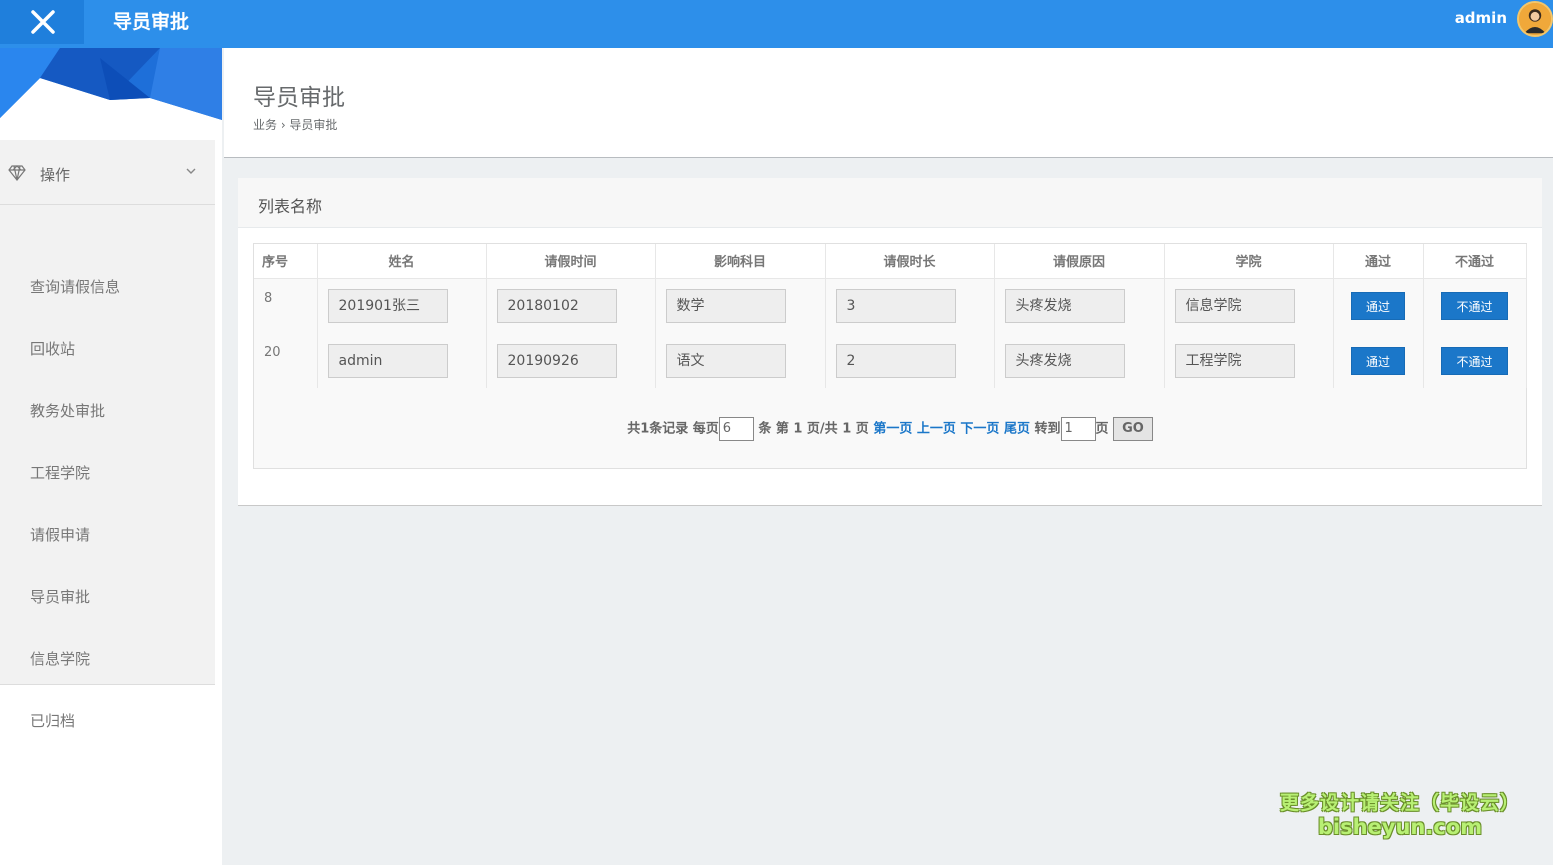 Image resolution: width=1553 pixels, height=865 pixels. I want to click on goto-label: 转到, so click(1047, 429).